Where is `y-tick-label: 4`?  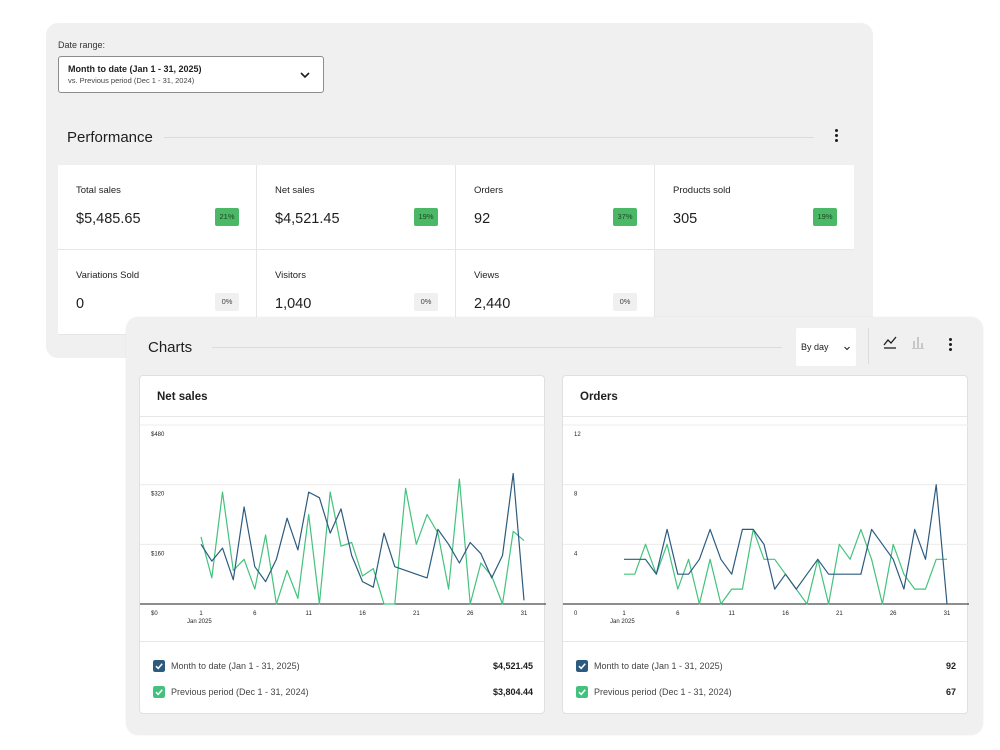 y-tick-label: 4 is located at coordinates (576, 554).